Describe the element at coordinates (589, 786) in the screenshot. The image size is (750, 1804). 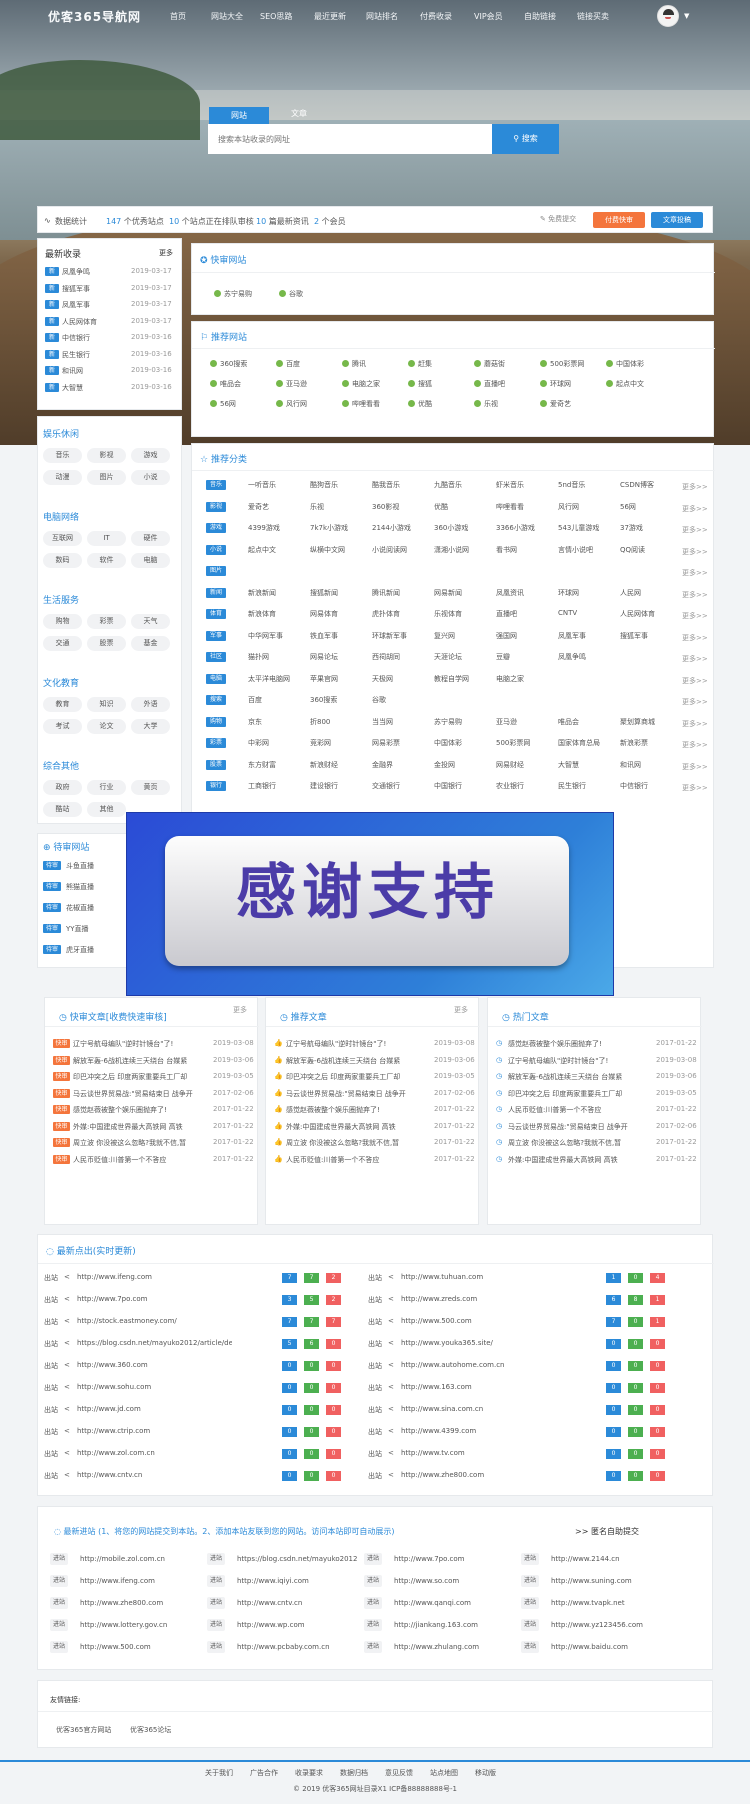
I see `category-site: 民生银行` at that location.